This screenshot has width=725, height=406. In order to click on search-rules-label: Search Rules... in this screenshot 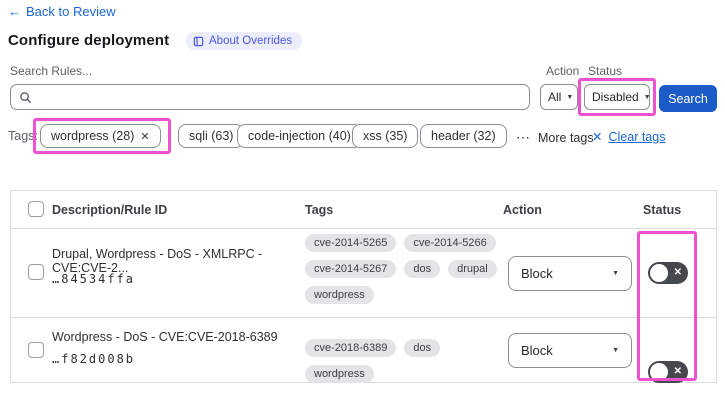, I will do `click(51, 71)`.